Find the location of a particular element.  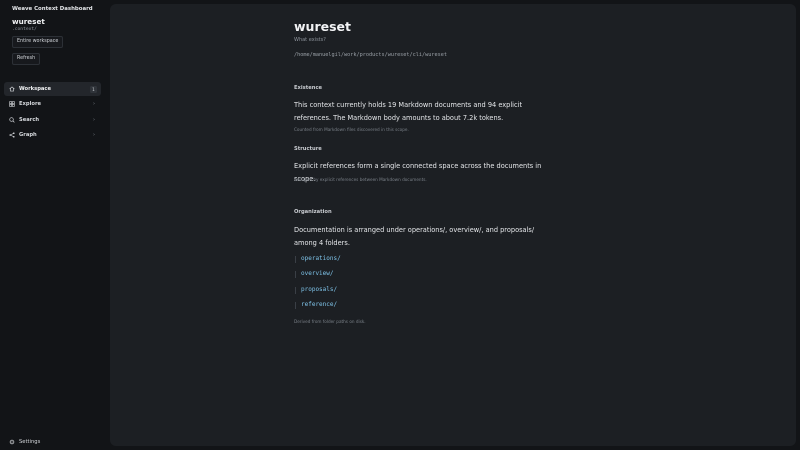

folder-item: operations/ is located at coordinates (321, 258).